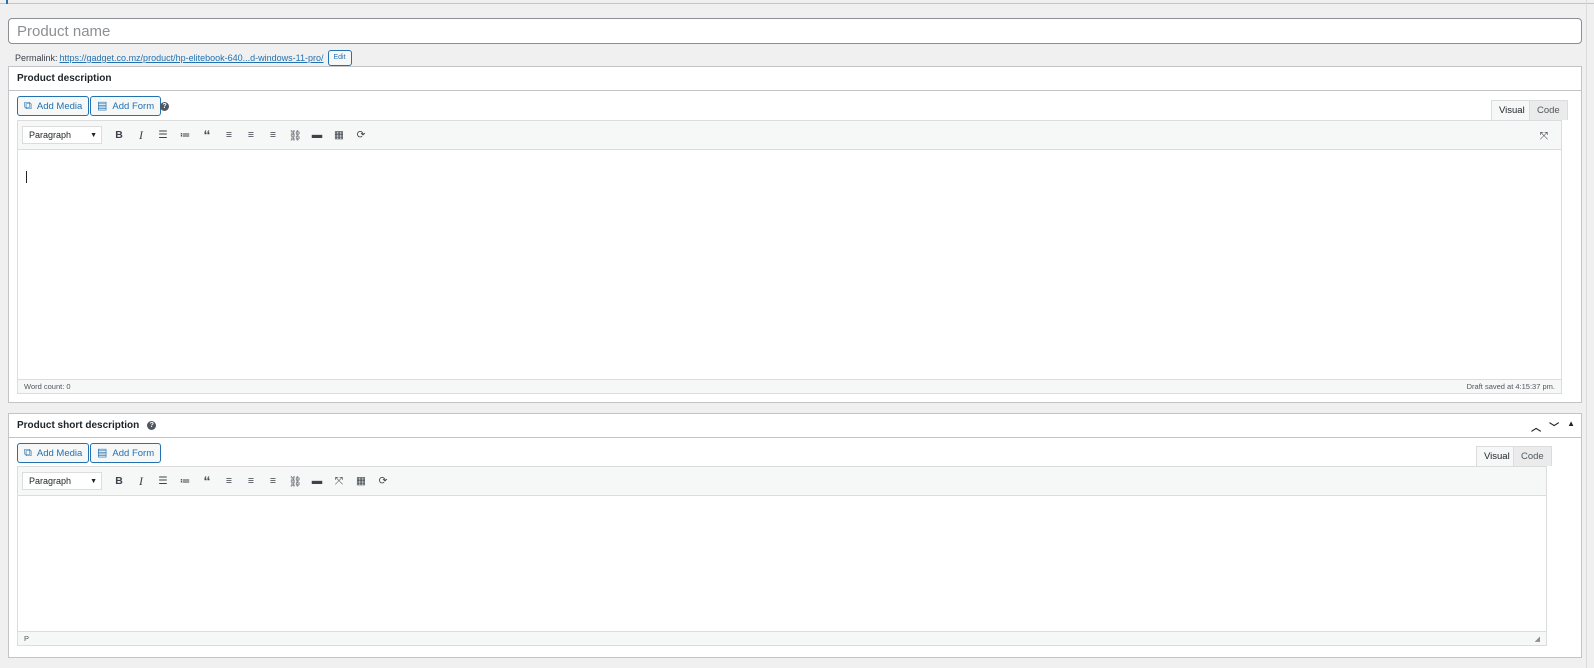  I want to click on editor-toolbar: Paragraph ▼ B I ☰ ≔ “ ≡ ≡ ≡ ⛓ ▬ ⤧ ▦ ⟳, so click(782, 481).